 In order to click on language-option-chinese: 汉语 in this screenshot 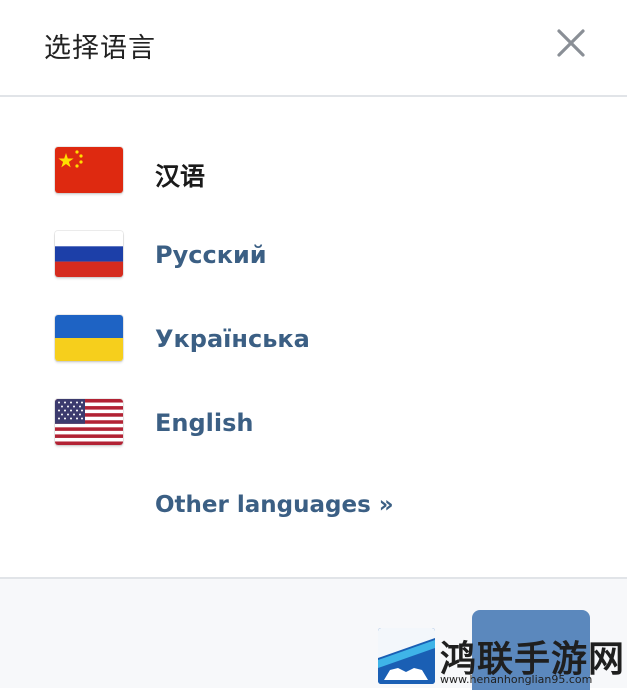, I will do `click(313, 171)`.